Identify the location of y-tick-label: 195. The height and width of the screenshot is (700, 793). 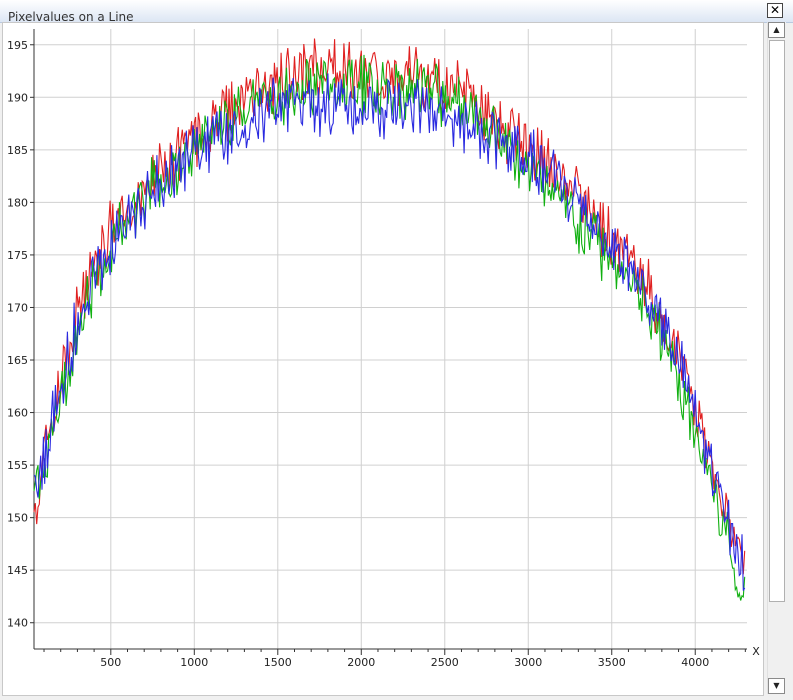
(17, 45).